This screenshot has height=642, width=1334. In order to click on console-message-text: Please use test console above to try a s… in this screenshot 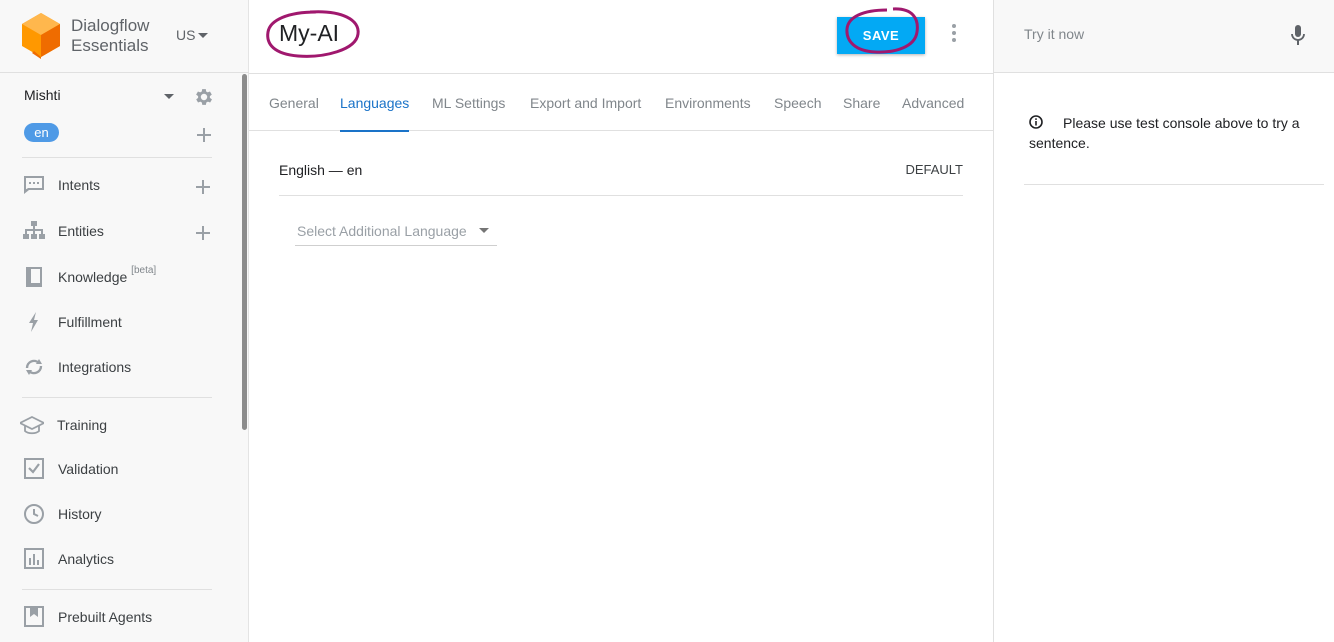, I will do `click(1164, 133)`.